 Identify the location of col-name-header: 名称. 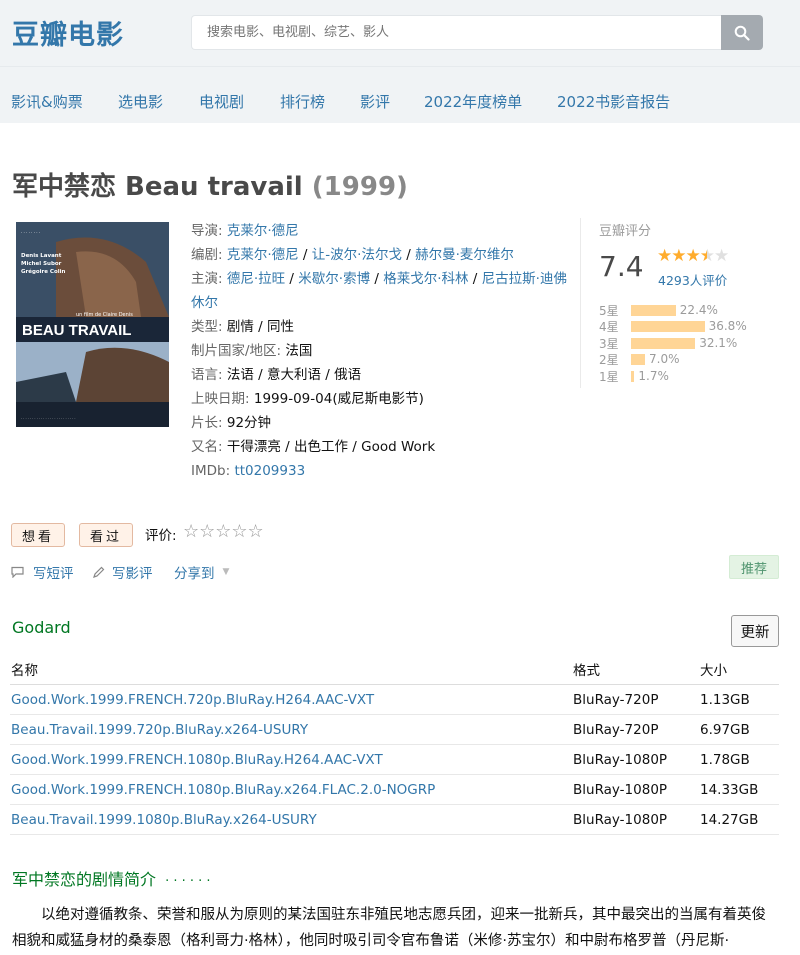
(24, 671).